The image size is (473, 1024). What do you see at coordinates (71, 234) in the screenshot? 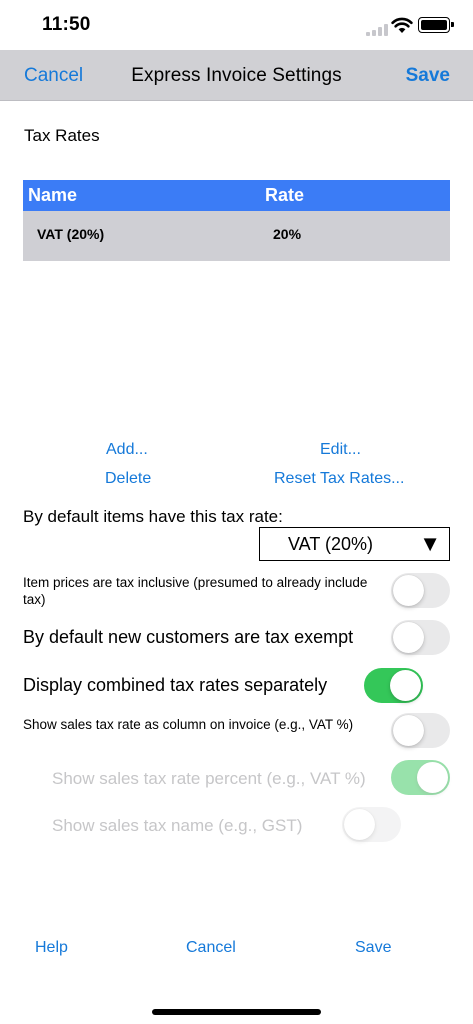
I see `row-name-cell: VAT (20%)` at bounding box center [71, 234].